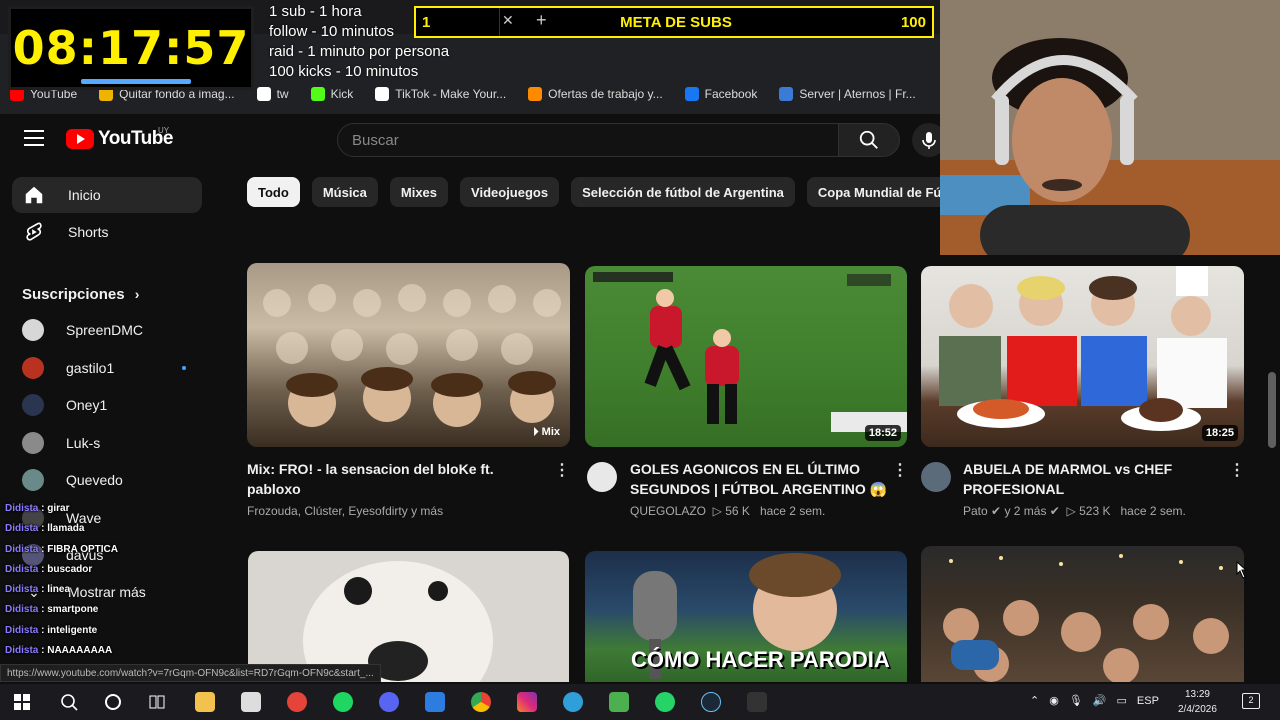  What do you see at coordinates (251, 702) in the screenshot?
I see `snipping-tool-icon` at bounding box center [251, 702].